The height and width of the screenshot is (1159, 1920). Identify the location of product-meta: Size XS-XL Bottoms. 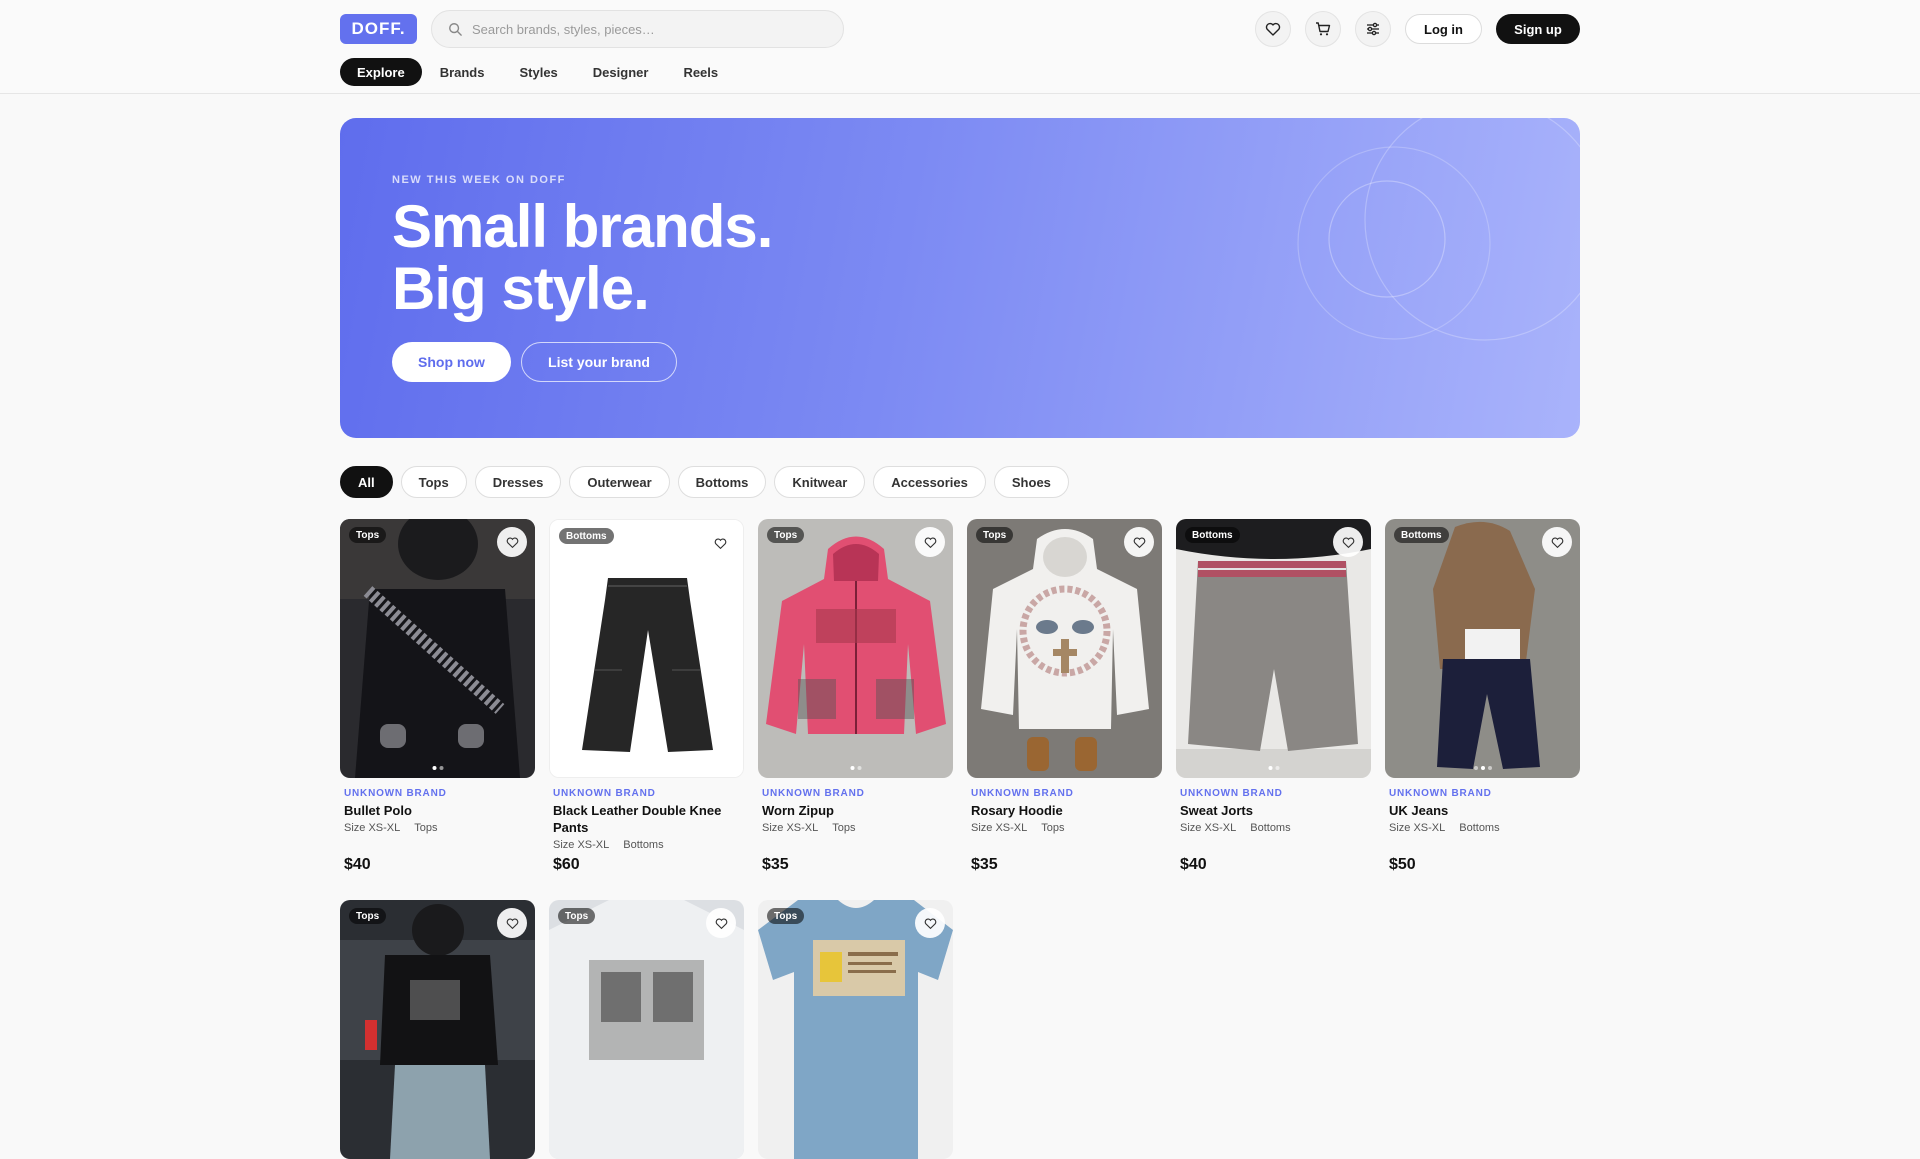
(648, 845).